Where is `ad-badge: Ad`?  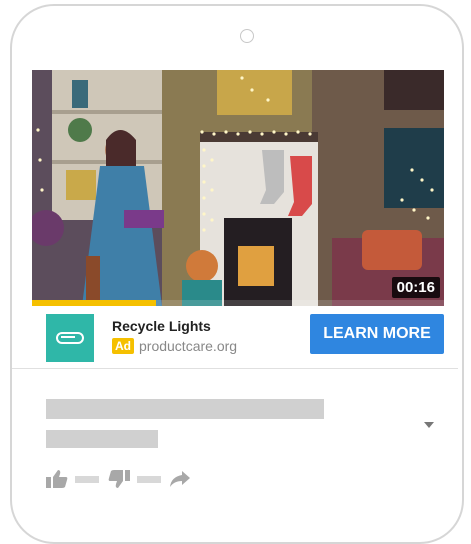 ad-badge: Ad is located at coordinates (123, 346).